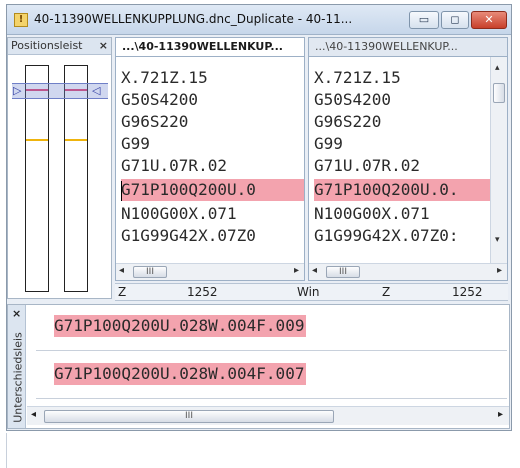 The width and height of the screenshot is (520, 468). Describe the element at coordinates (467, 292) in the screenshot. I see `status-right-value: 1252` at that location.